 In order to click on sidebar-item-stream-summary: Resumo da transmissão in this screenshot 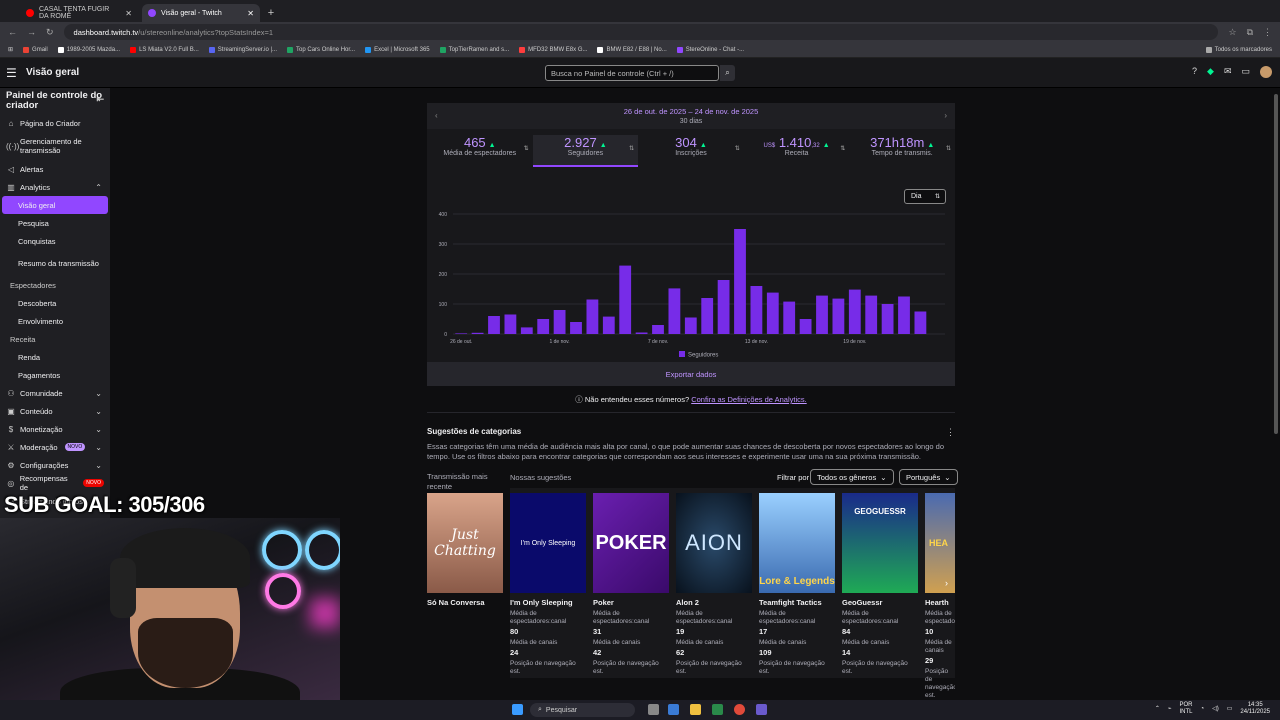, I will do `click(55, 263)`.